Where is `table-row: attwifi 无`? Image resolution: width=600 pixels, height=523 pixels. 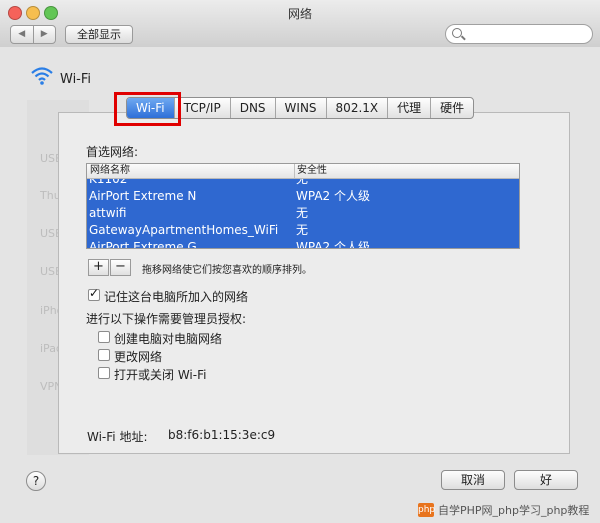 table-row: attwifi 无 is located at coordinates (303, 214).